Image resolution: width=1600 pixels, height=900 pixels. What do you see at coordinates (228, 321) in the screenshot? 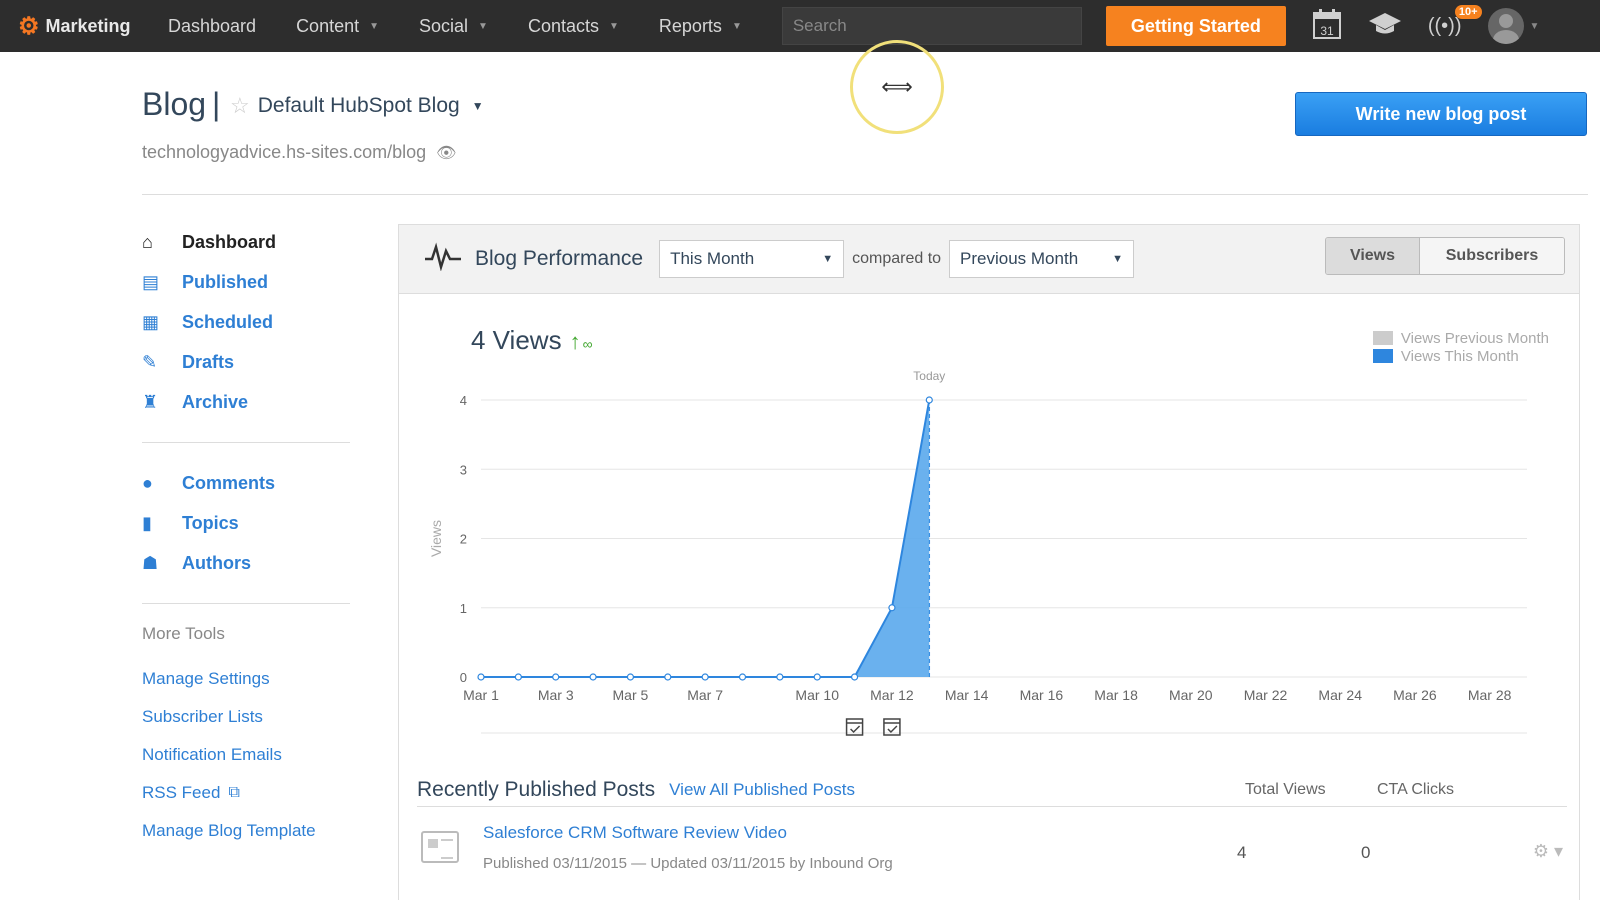
I see `sidebar-item-label: Scheduled` at bounding box center [228, 321].